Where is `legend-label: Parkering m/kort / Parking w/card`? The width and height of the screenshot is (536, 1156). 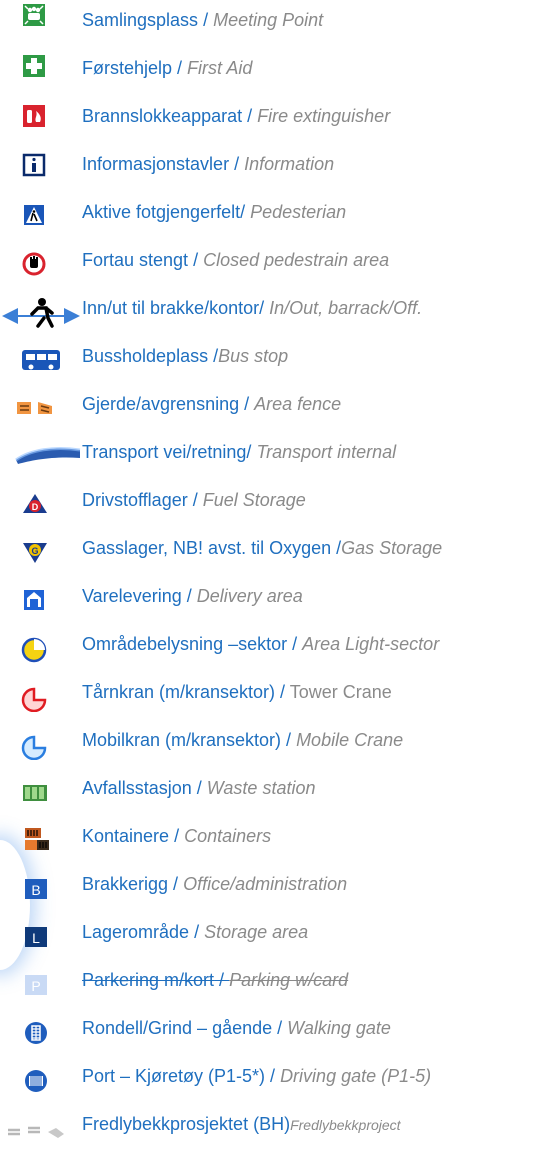 legend-label: Parkering m/kort / Parking w/card is located at coordinates (215, 980).